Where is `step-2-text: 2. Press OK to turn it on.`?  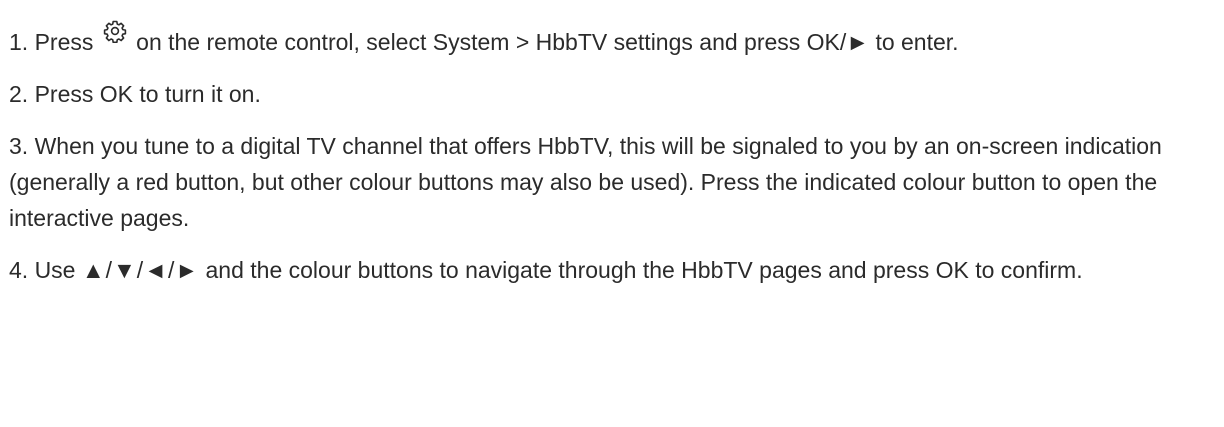
step-2-text: 2. Press OK to turn it on. is located at coordinates (135, 94).